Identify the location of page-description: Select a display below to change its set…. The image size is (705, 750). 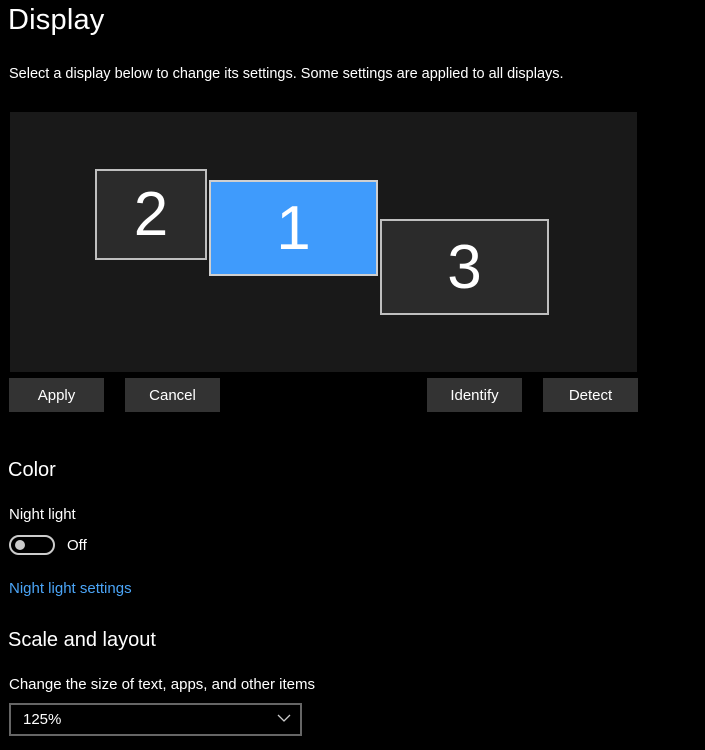
(286, 74).